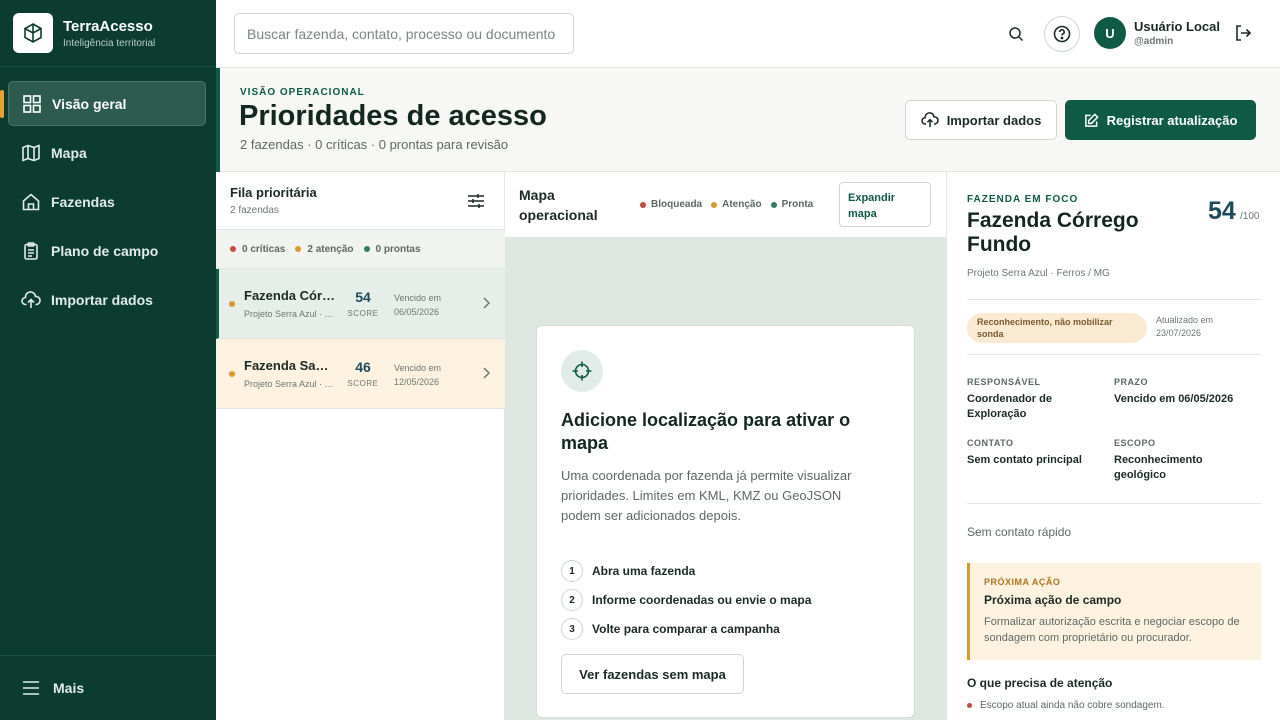 Image resolution: width=1280 pixels, height=720 pixels. What do you see at coordinates (404, 33) in the screenshot?
I see `search-input` at bounding box center [404, 33].